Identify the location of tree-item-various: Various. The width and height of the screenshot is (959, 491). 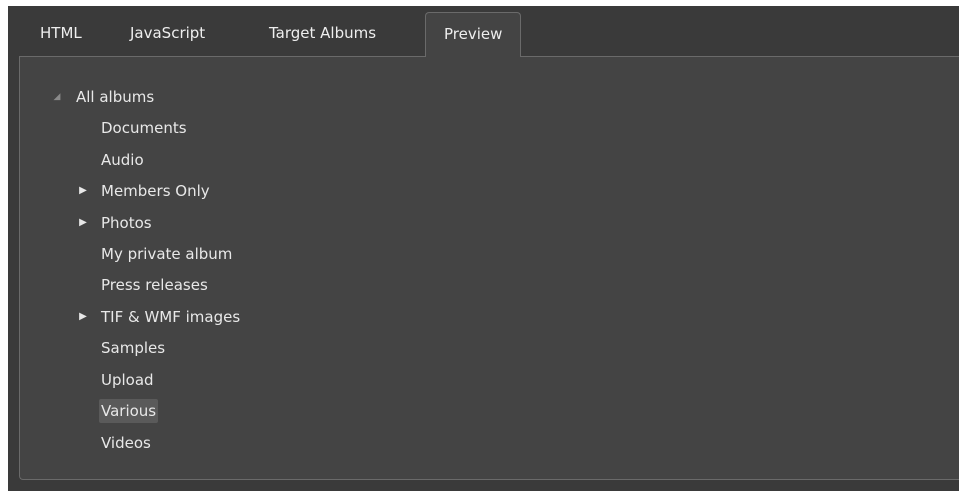
(129, 411).